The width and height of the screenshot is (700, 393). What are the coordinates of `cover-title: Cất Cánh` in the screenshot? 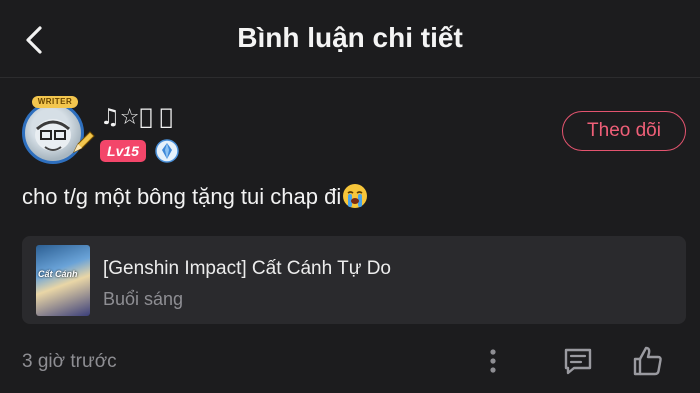 It's located at (58, 274).